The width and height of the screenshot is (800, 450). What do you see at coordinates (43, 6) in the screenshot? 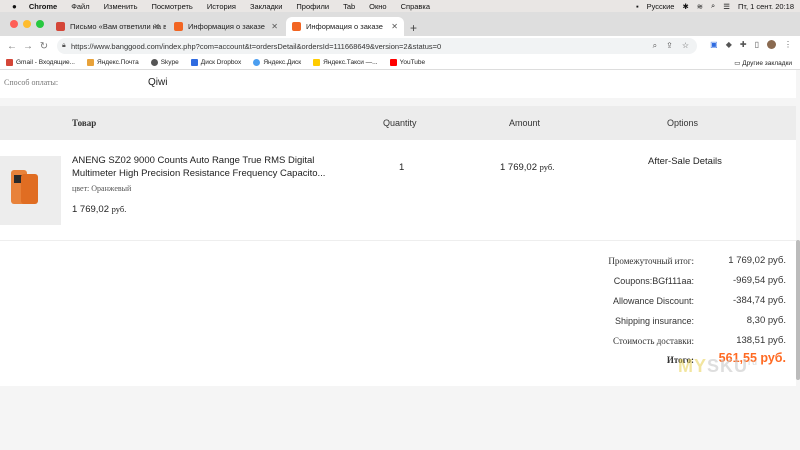
I see `menu-app-name: Chrome` at bounding box center [43, 6].